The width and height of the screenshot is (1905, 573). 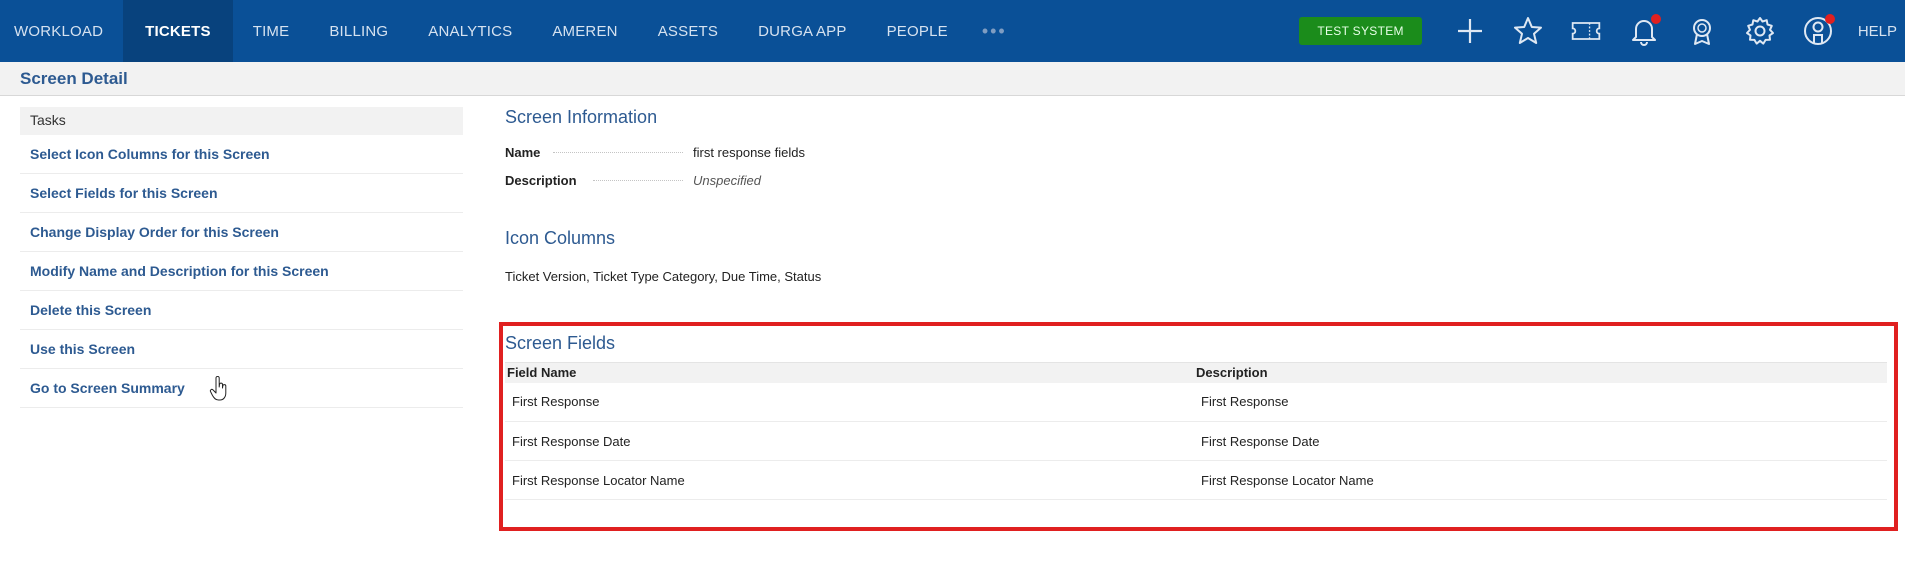 I want to click on nav-assets: ASSETS, so click(x=688, y=31).